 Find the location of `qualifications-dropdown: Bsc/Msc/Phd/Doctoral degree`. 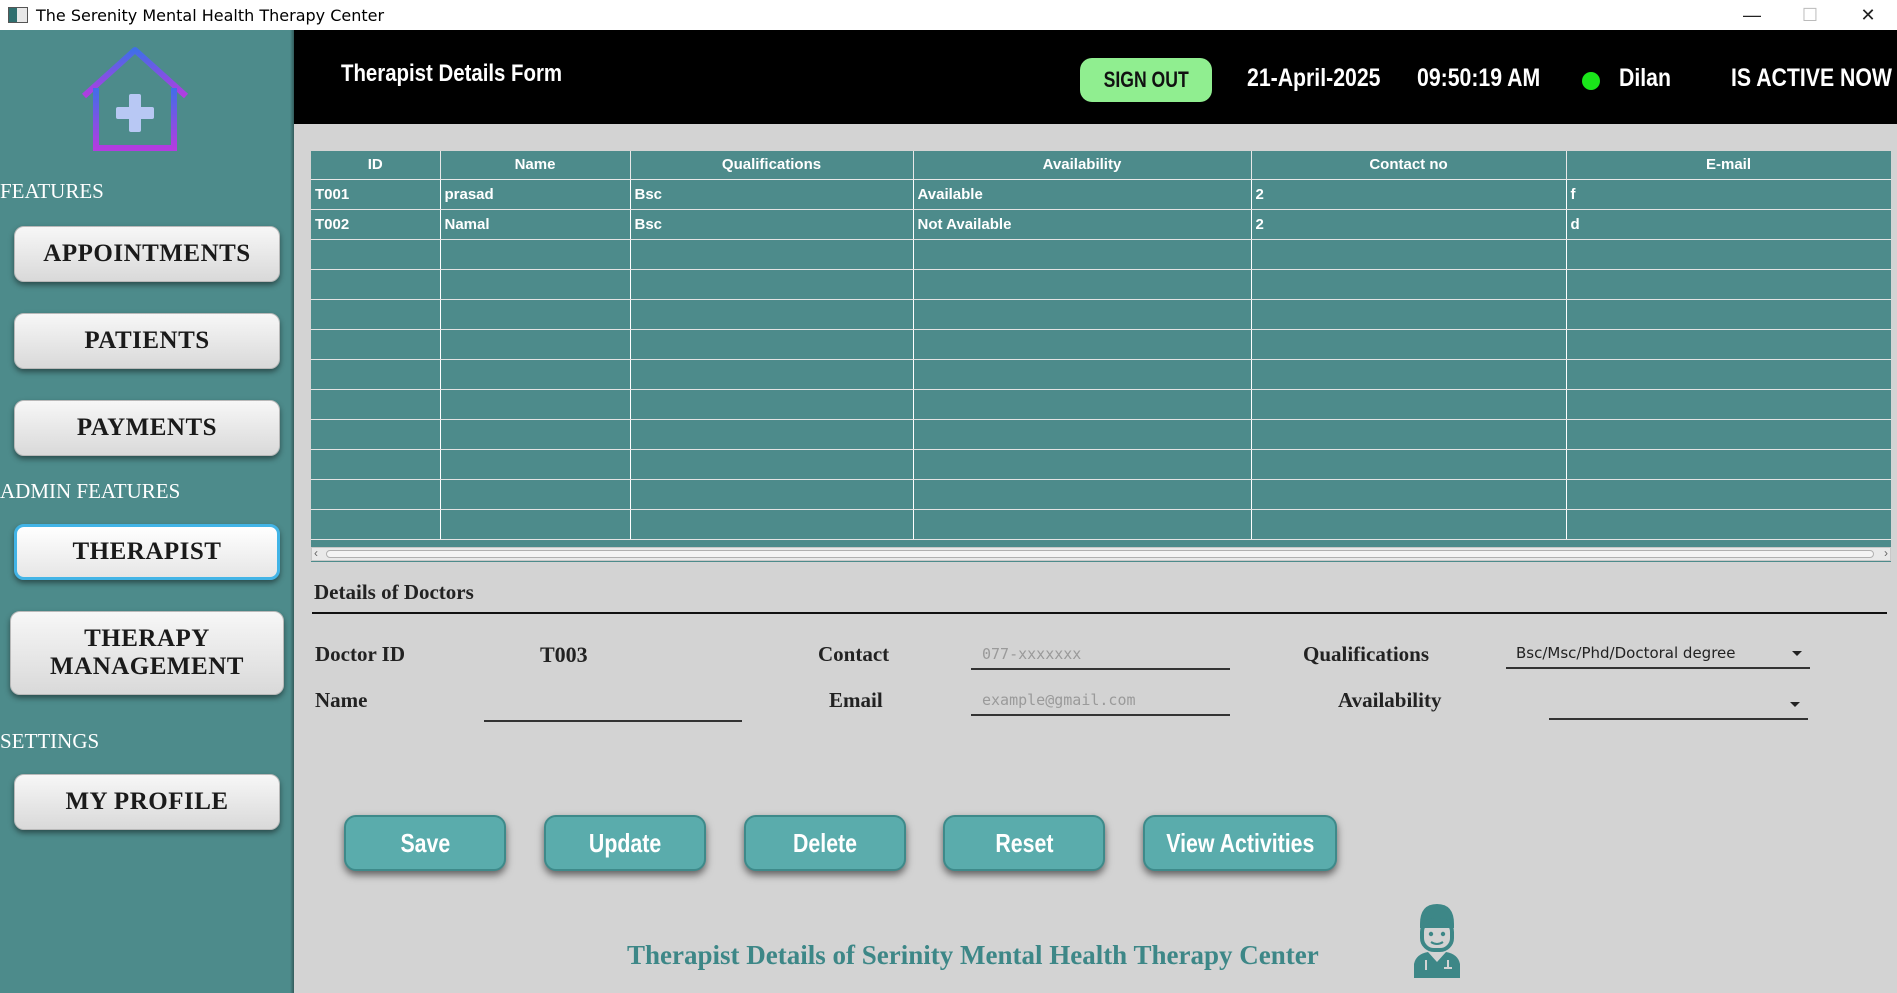

qualifications-dropdown: Bsc/Msc/Phd/Doctoral degree is located at coordinates (1658, 654).